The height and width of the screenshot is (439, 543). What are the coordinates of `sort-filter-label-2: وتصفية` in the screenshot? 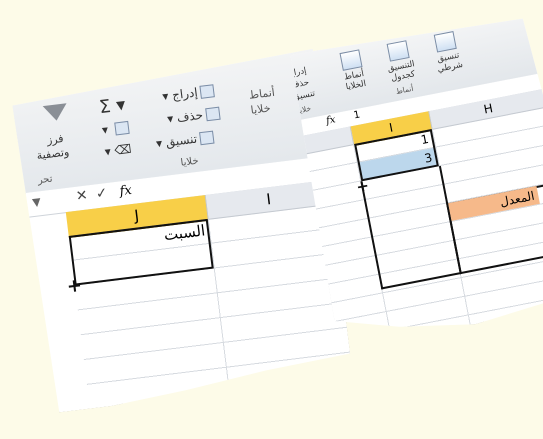 It's located at (52, 154).